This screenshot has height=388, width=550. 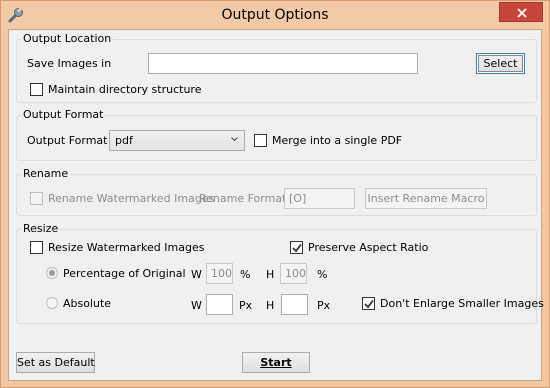 I want to click on output-format-title: Output Format, so click(x=63, y=114).